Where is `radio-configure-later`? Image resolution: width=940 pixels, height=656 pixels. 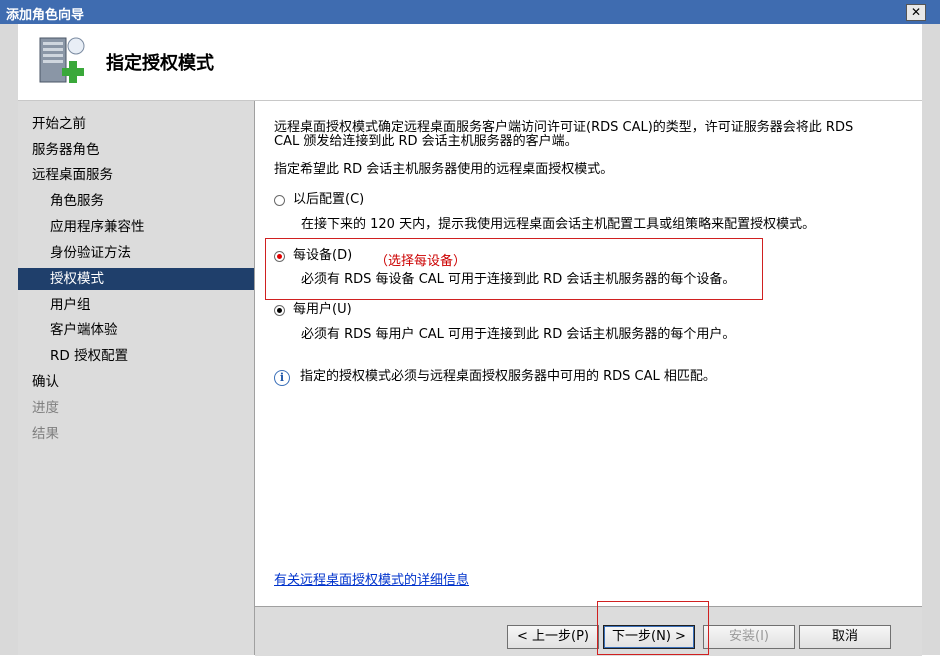
radio-configure-later is located at coordinates (279, 200).